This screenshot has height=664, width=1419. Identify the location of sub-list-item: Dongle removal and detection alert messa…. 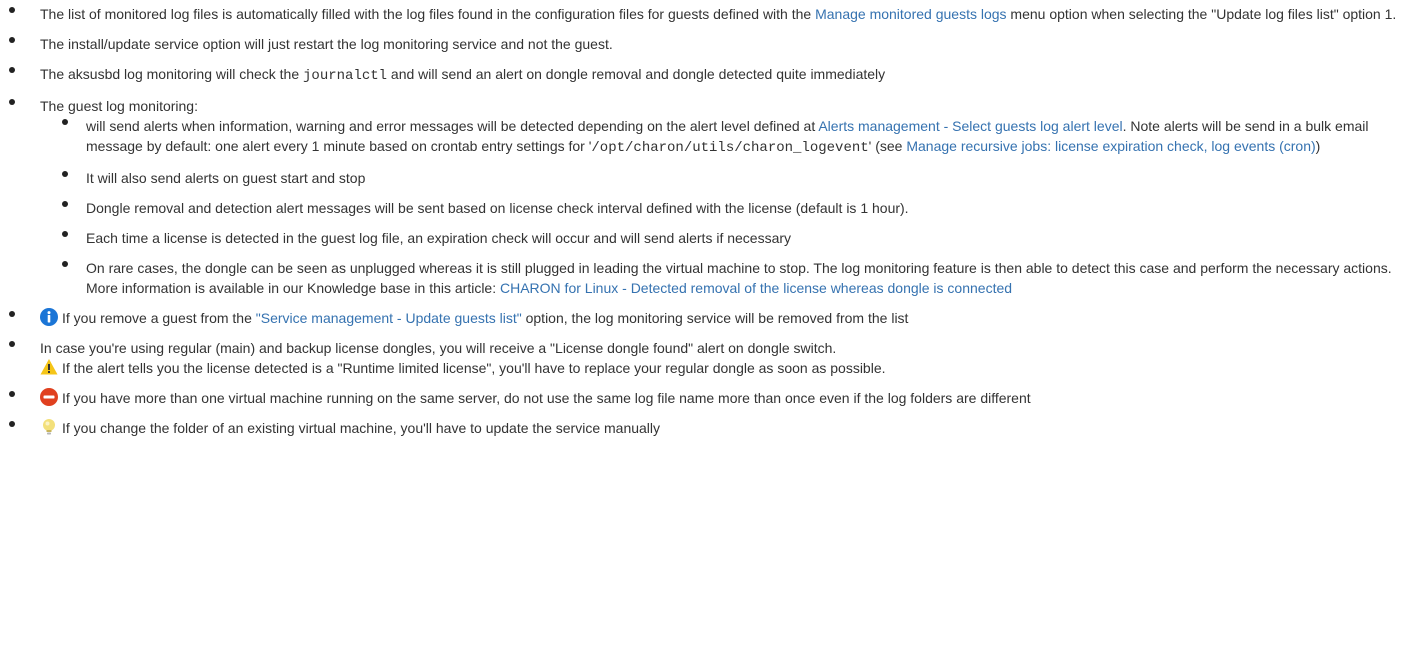
(720, 208).